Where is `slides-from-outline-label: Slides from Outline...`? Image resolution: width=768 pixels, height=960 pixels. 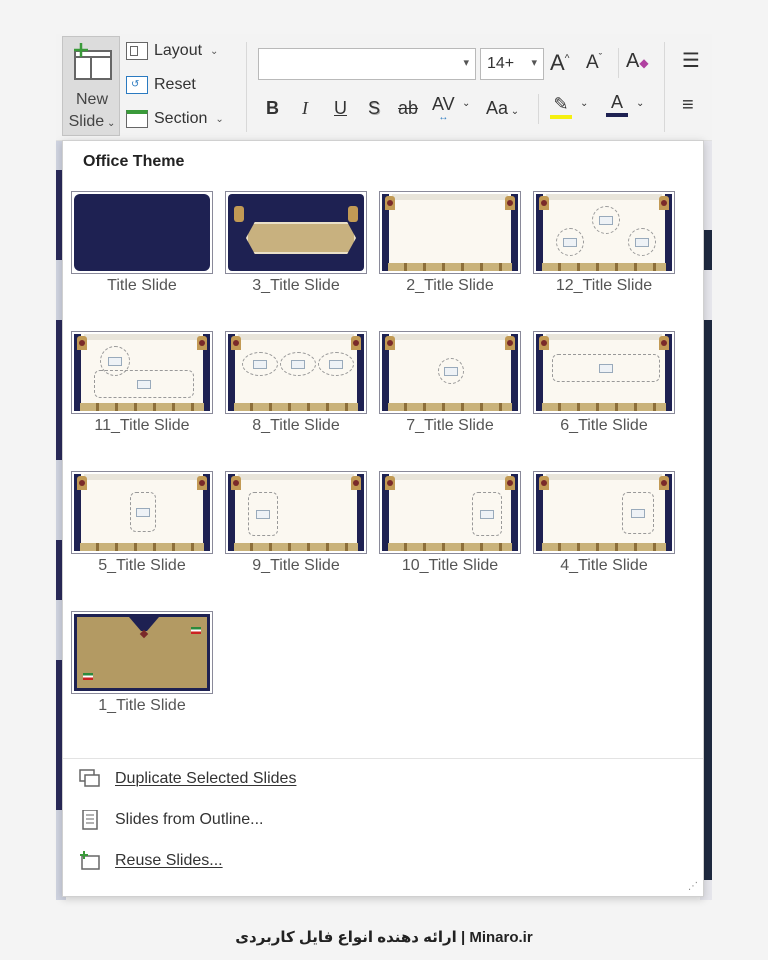 slides-from-outline-label: Slides from Outline... is located at coordinates (189, 819).